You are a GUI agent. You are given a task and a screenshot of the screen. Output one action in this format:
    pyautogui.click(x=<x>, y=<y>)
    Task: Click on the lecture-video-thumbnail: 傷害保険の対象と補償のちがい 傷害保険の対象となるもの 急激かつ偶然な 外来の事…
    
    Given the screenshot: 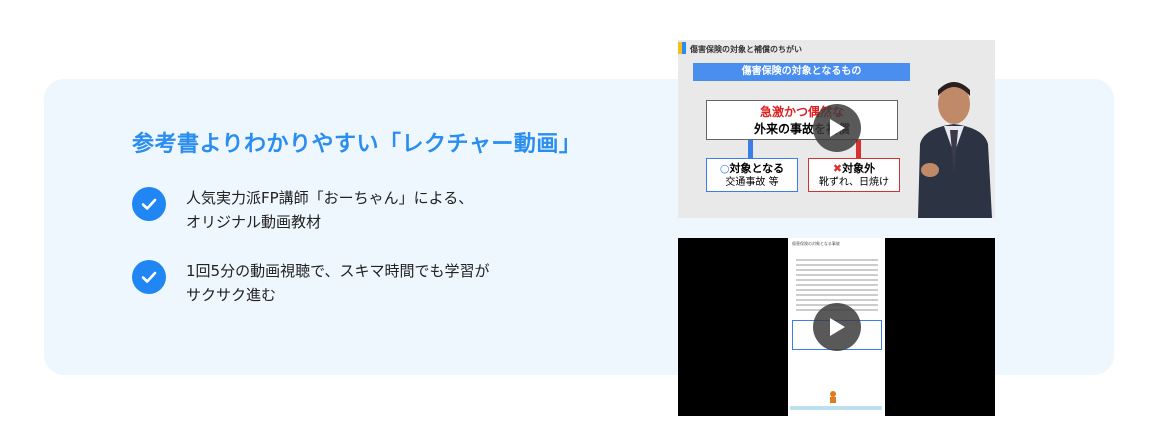 What is the action you would take?
    pyautogui.click(x=836, y=129)
    